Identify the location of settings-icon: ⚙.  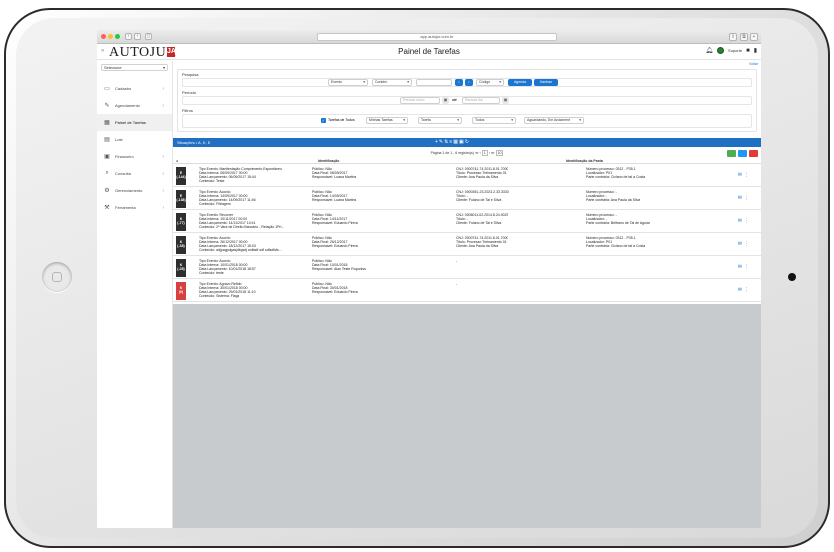
(107, 191).